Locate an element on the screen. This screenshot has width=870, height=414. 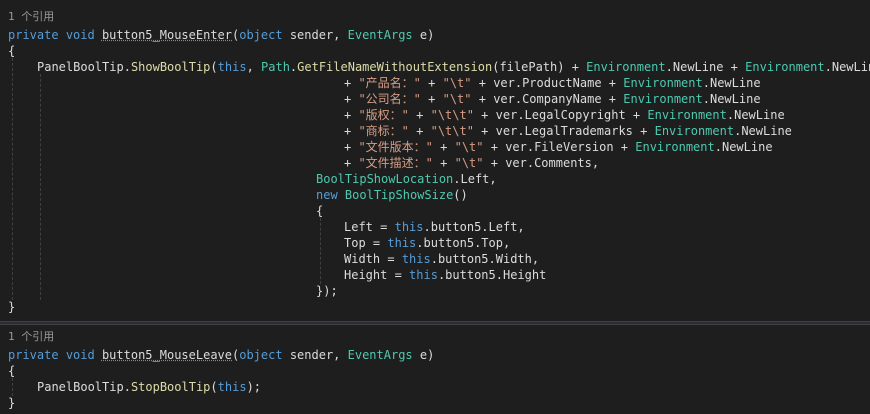
method-name: button5_MouseLeave is located at coordinates (167, 355).